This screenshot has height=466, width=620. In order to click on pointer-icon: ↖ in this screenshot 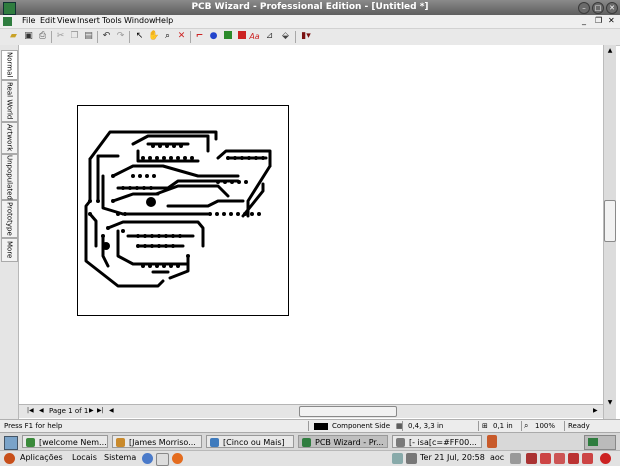, I will do `click(139, 36)`.